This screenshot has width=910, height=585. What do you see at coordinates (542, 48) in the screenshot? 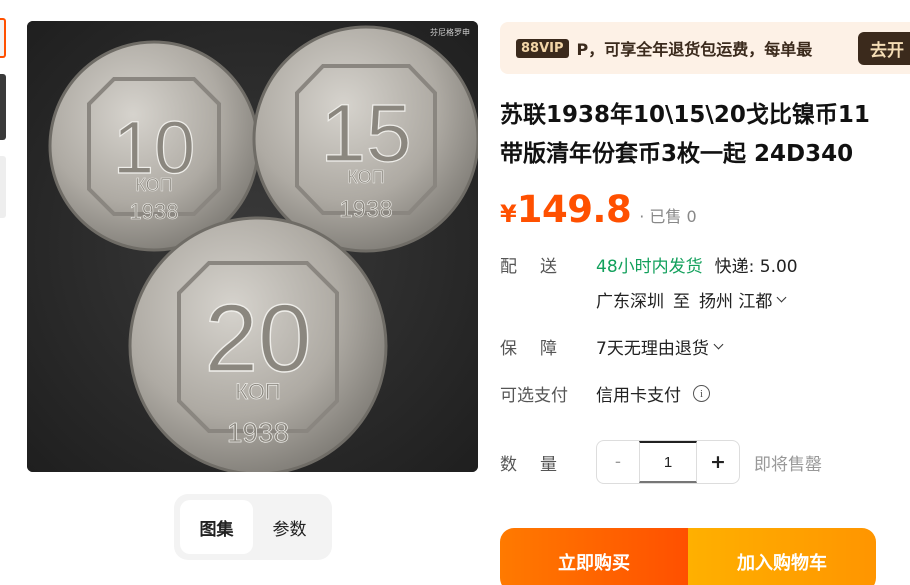
I see `vip-badge: 88VIP` at bounding box center [542, 48].